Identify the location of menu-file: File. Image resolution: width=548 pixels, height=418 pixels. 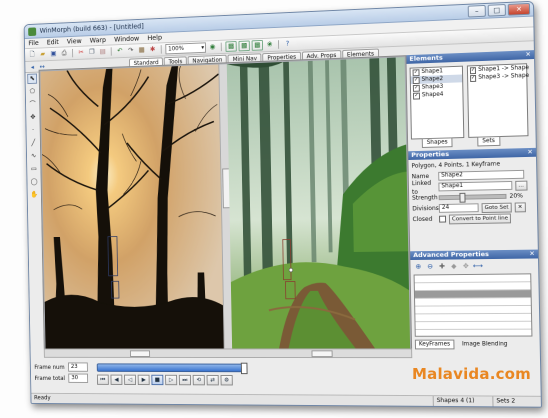
(33, 43).